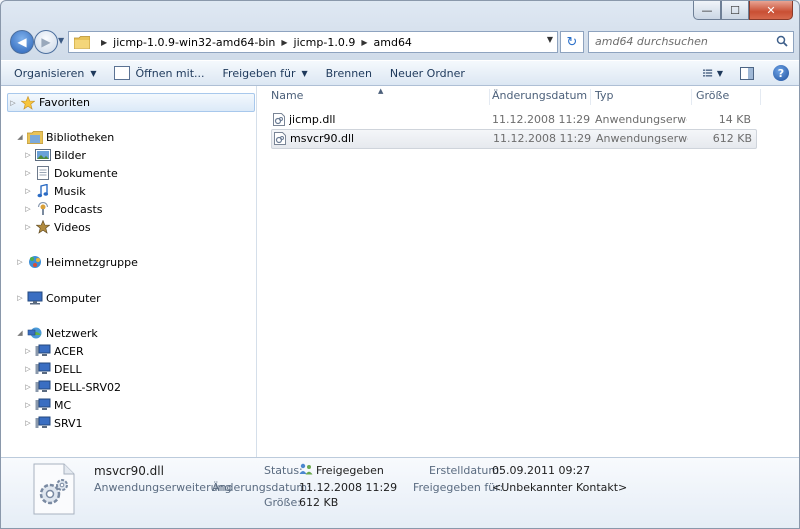 This screenshot has width=800, height=529. Describe the element at coordinates (287, 95) in the screenshot. I see `column-label: Name` at that location.